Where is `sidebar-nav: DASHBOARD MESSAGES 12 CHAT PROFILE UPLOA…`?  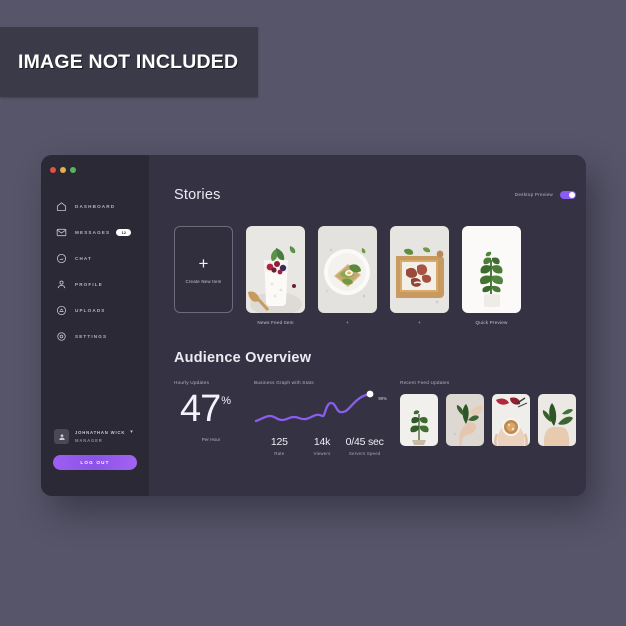
sidebar-nav: DASHBOARD MESSAGES 12 CHAT PROFILE UPLOA… is located at coordinates (95, 273).